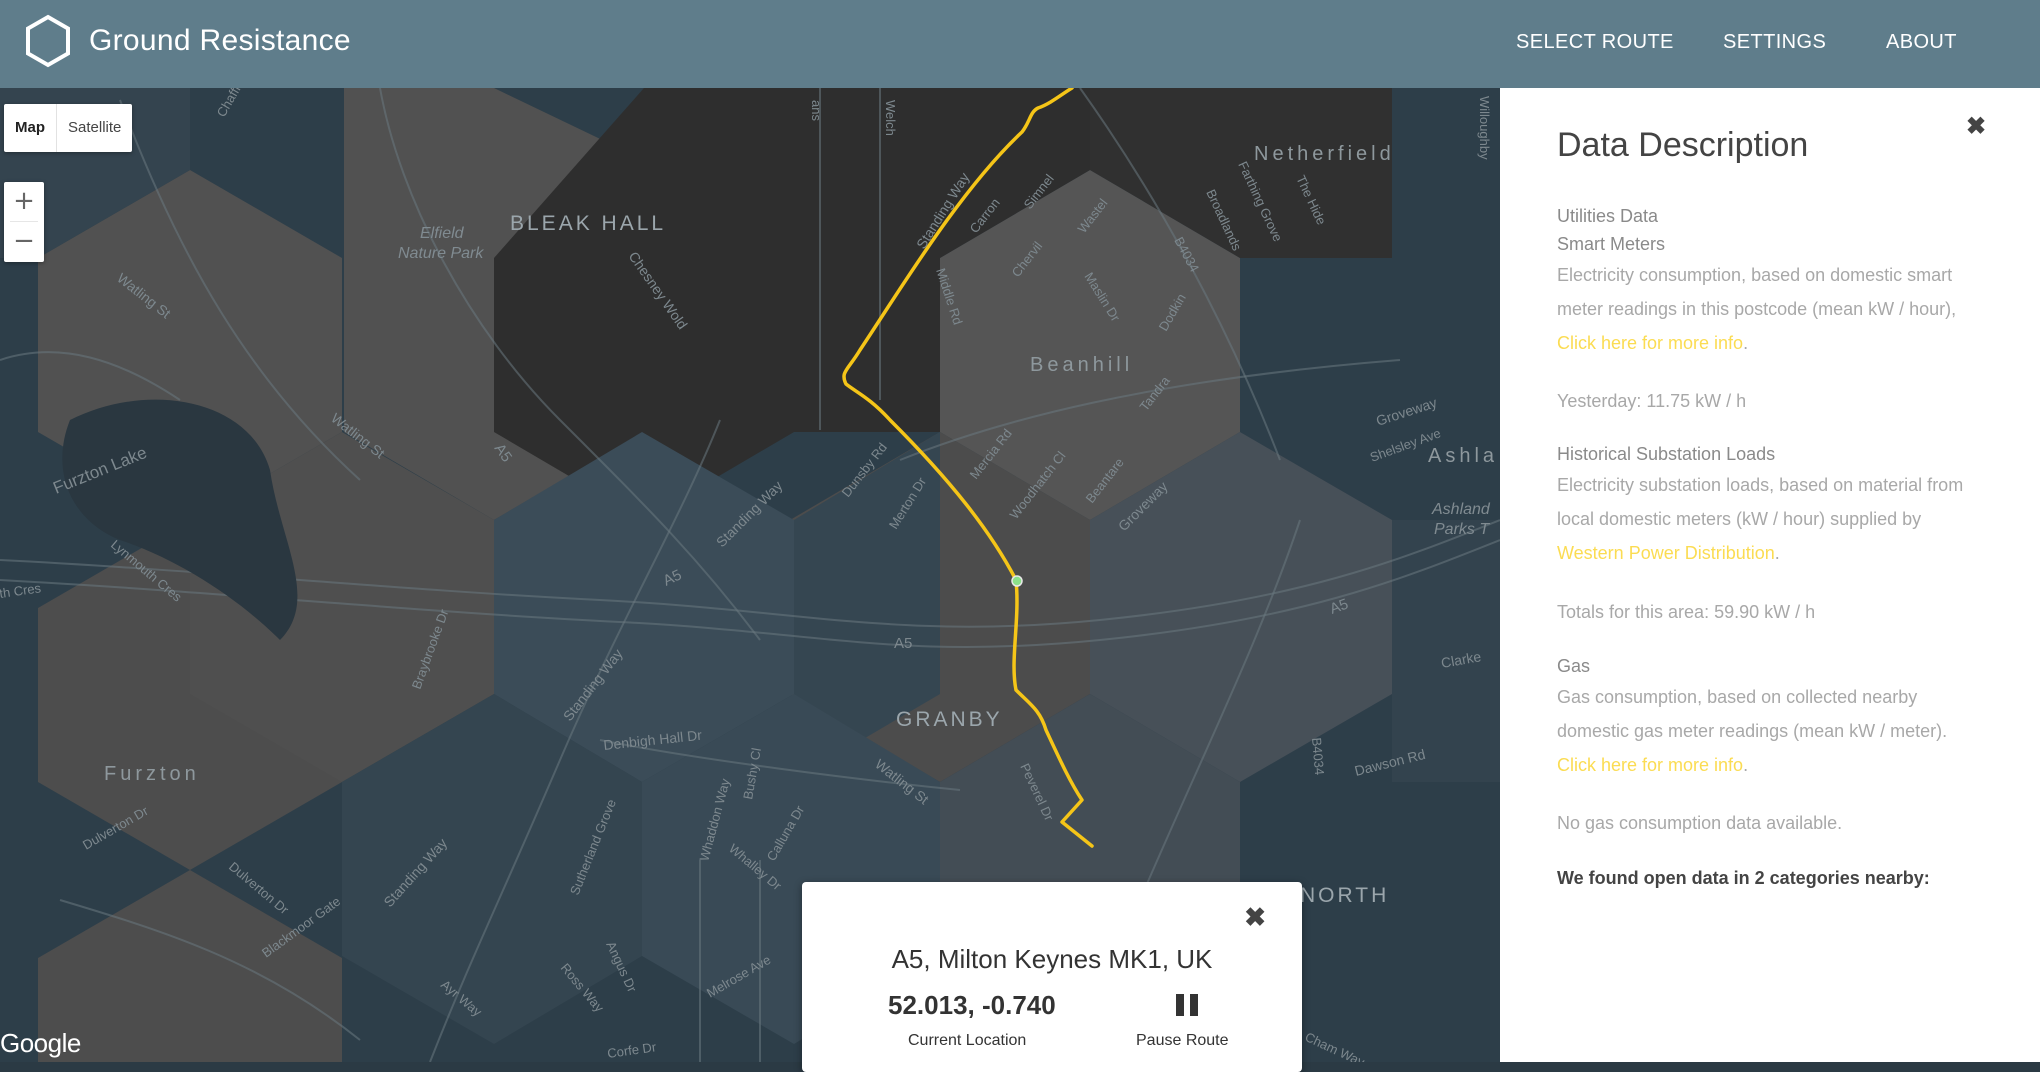  Describe the element at coordinates (816, 110) in the screenshot. I see `map-label: ans` at that location.